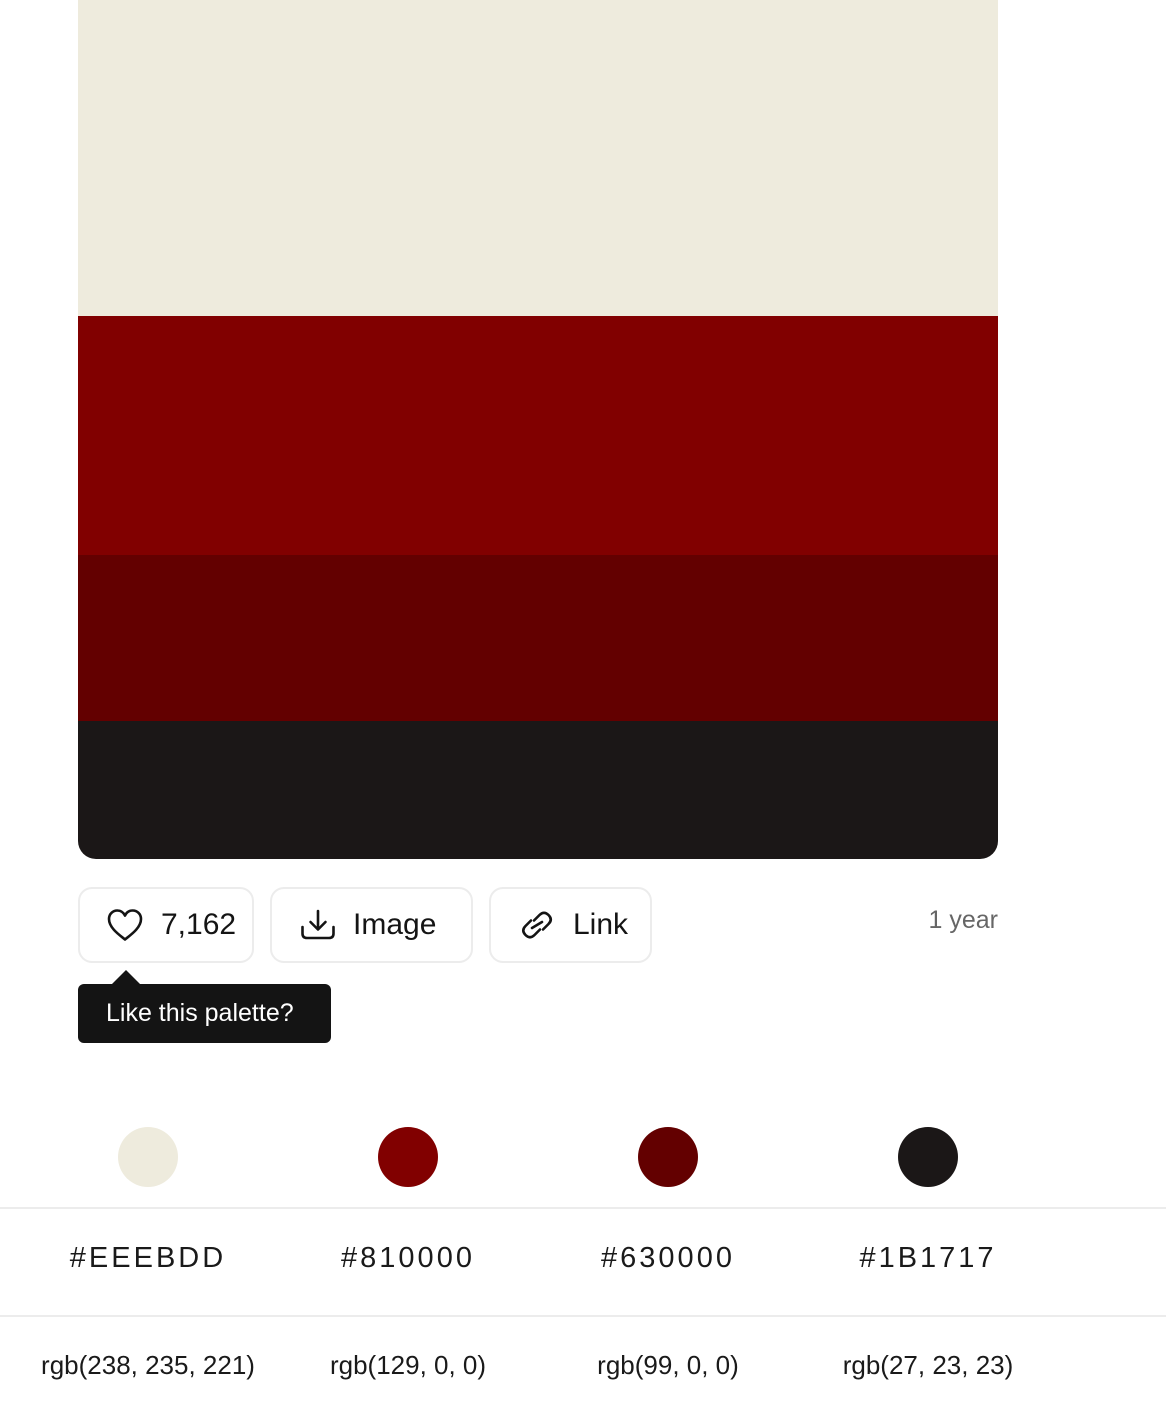  Describe the element at coordinates (570, 925) in the screenshot. I see `copy-link-button: Link` at that location.